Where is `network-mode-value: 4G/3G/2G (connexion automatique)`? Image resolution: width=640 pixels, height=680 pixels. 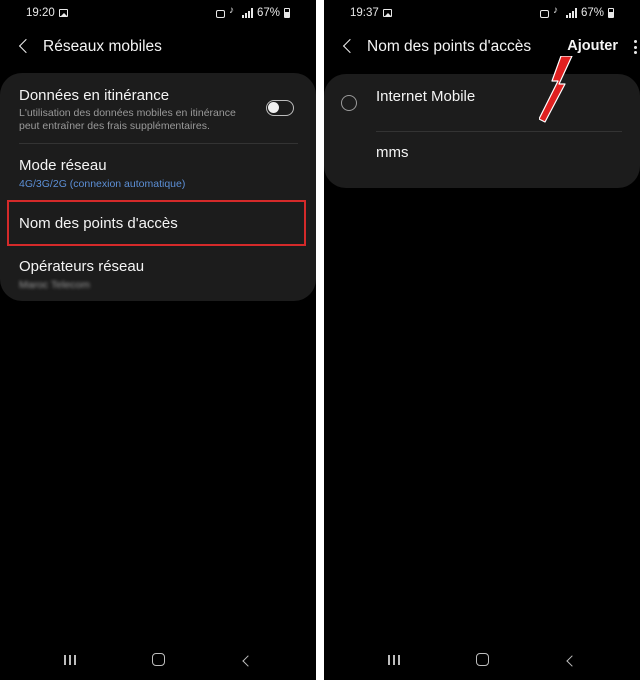
network-mode-value: 4G/3G/2G (connexion automatique) is located at coordinates (102, 184).